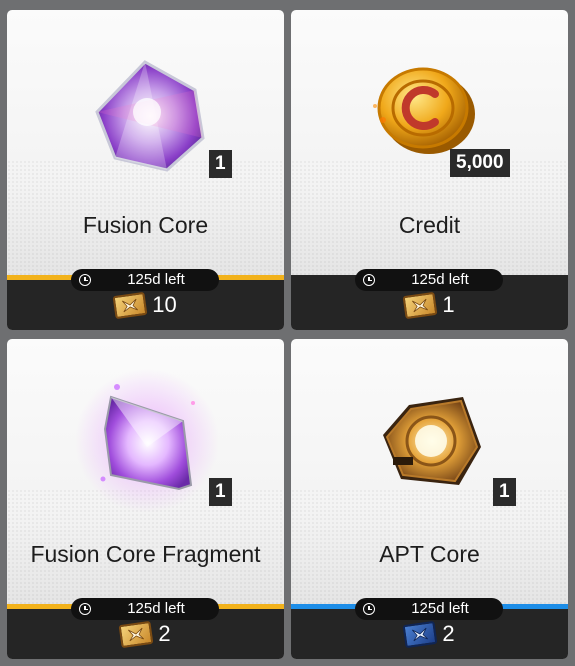 The image size is (575, 666). Describe the element at coordinates (164, 304) in the screenshot. I see `cost-amount: 10` at that location.